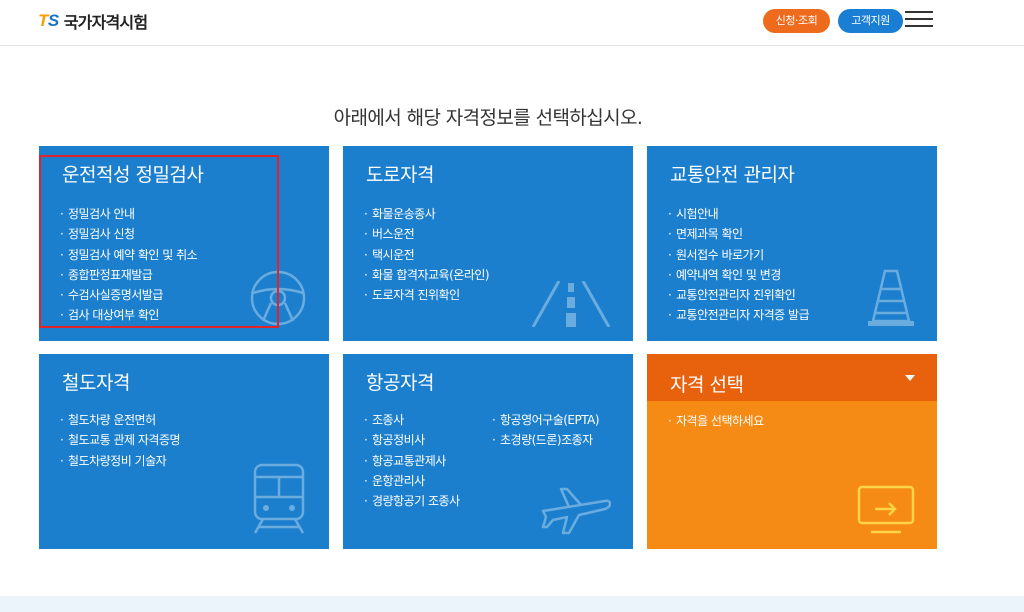  What do you see at coordinates (512, 23) in the screenshot?
I see `site-header: TS 국가자격시험 신청·조회 고객지원` at bounding box center [512, 23].